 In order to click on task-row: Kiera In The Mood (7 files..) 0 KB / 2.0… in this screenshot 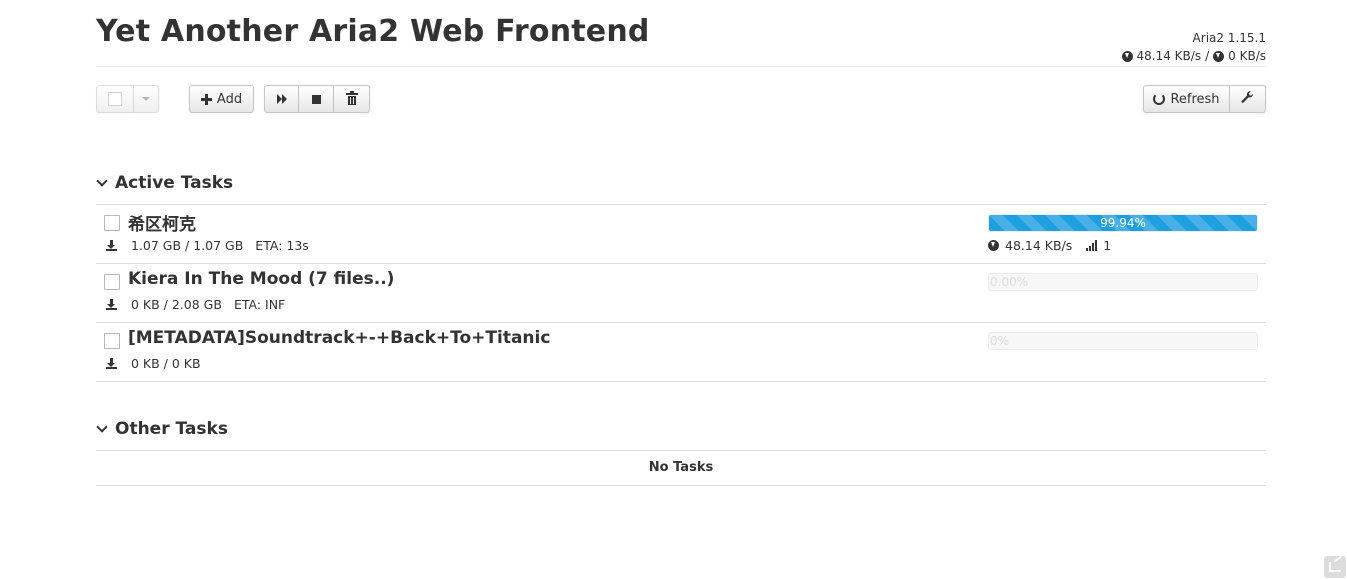, I will do `click(681, 293)`.